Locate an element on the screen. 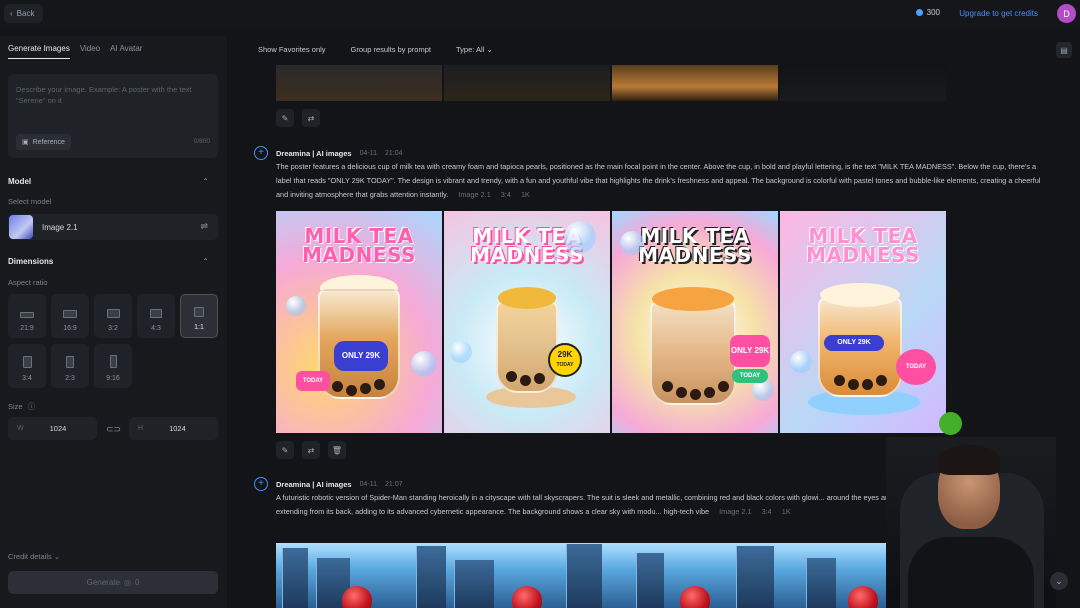 The width and height of the screenshot is (1080, 608). image-actions: ✎ ⇄ 🗑 is located at coordinates (311, 450).